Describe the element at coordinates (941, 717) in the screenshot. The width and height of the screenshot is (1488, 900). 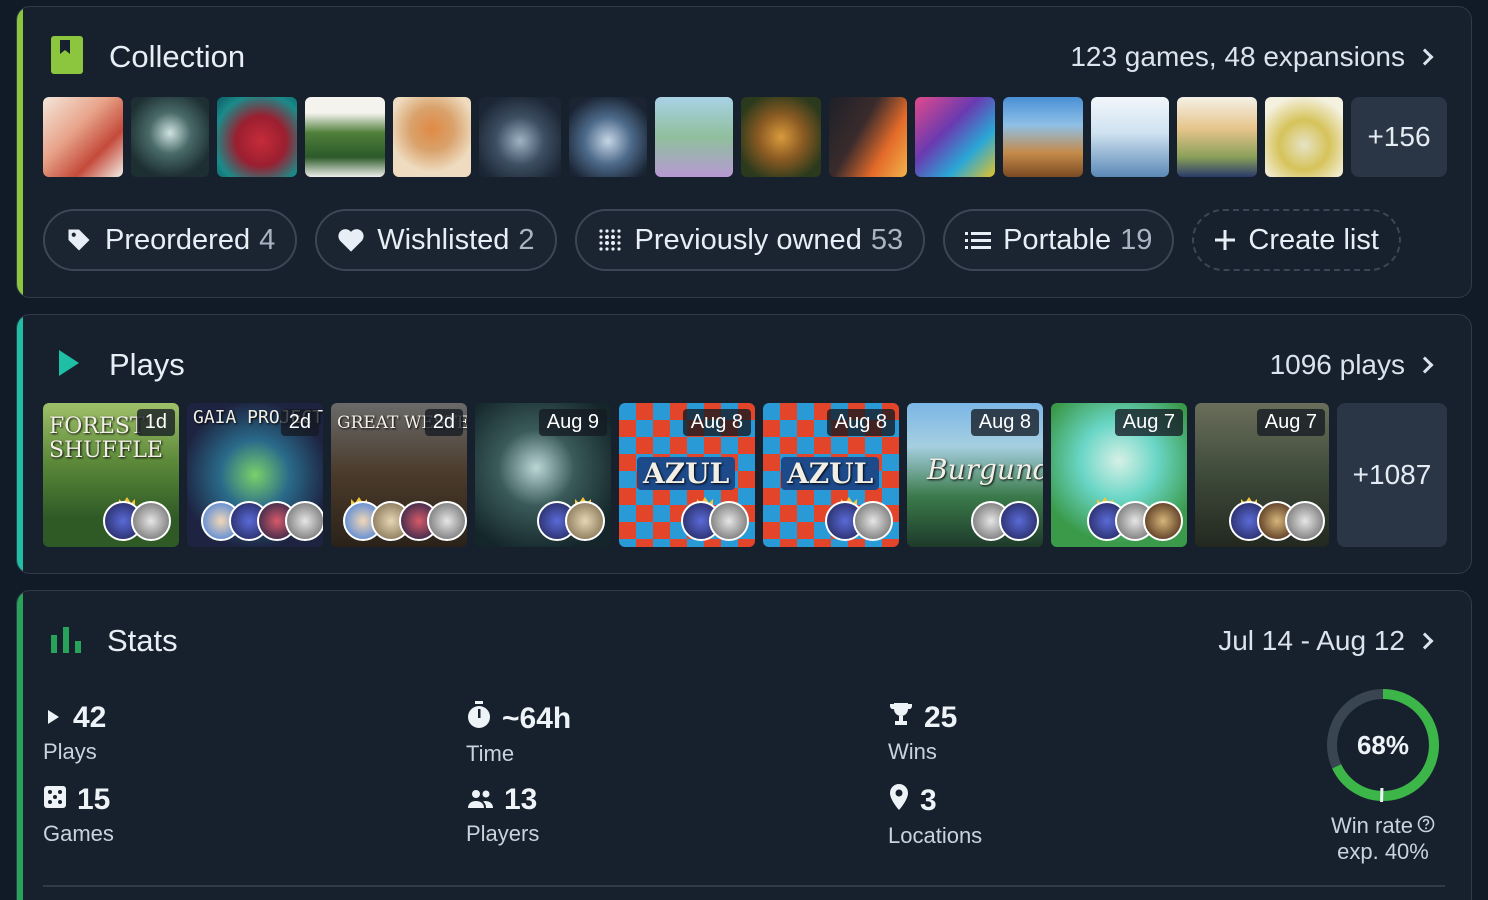
I see `stat-value: 25` at that location.